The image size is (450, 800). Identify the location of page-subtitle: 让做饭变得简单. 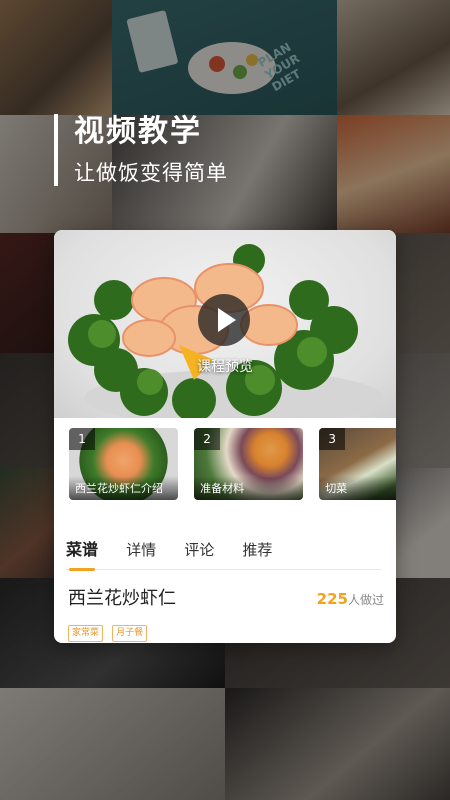
(151, 173).